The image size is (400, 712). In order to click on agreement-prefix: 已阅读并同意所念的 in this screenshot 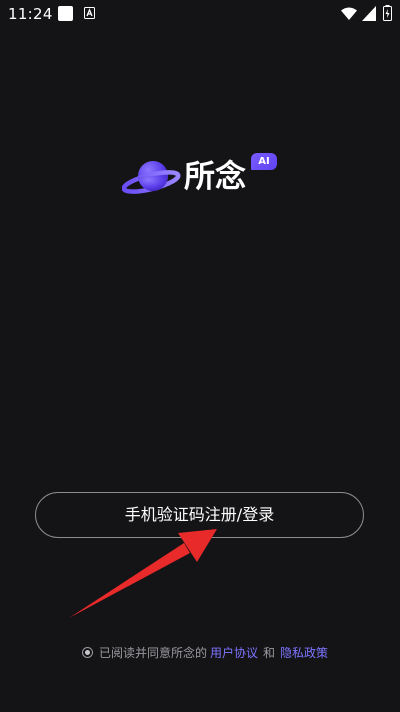, I will do `click(153, 652)`.